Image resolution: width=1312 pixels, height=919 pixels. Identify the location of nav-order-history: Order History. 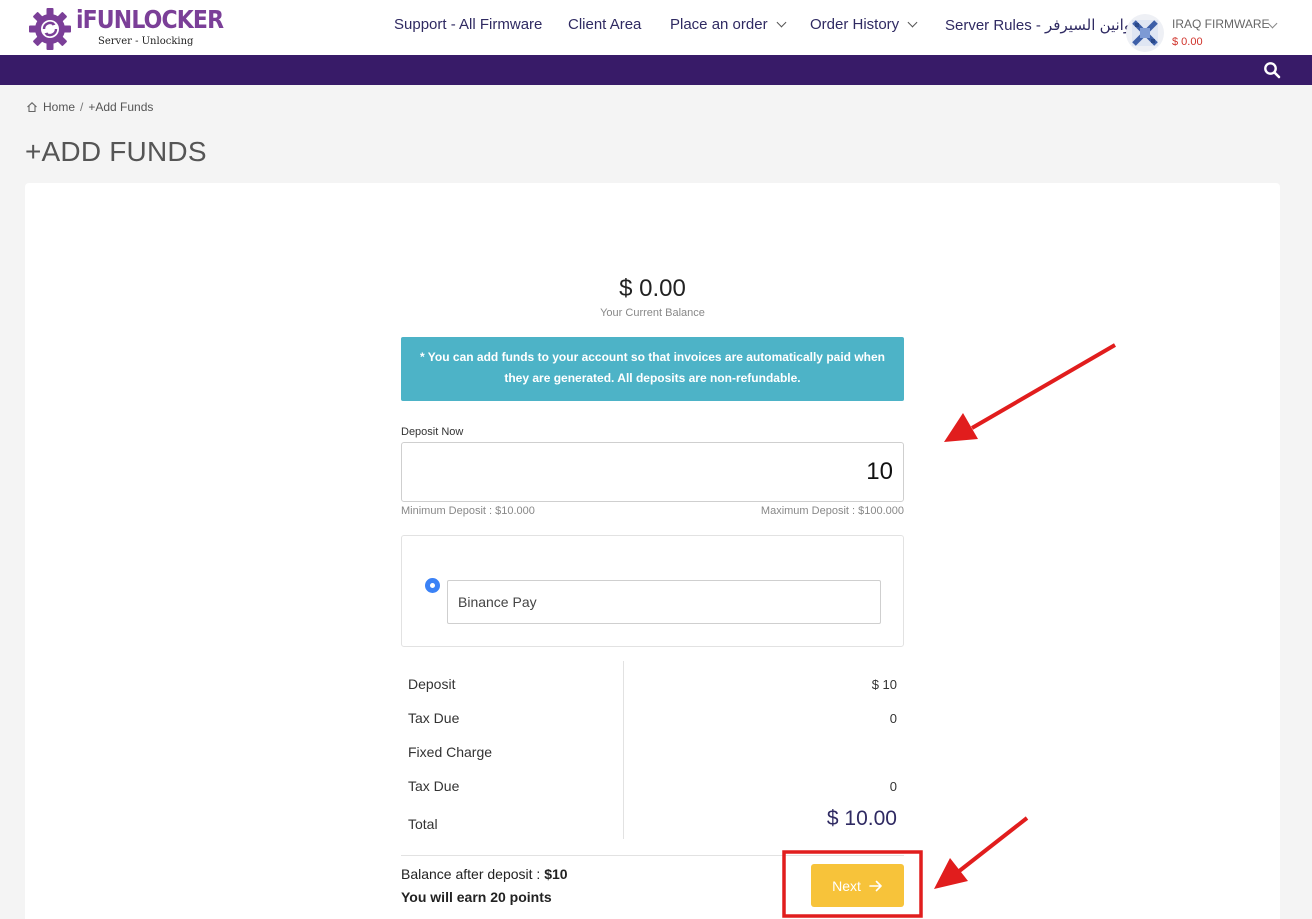
(864, 24).